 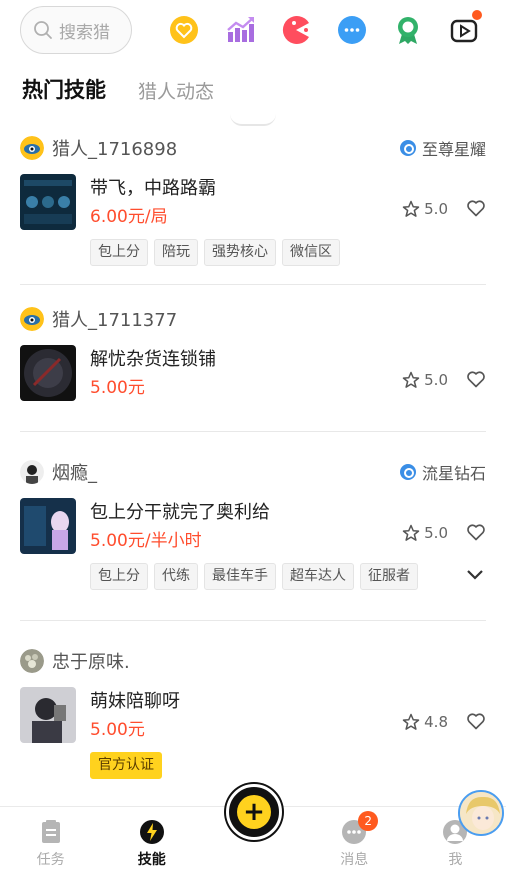 I want to click on top-bar: 搜索猎, so click(x=253, y=31).